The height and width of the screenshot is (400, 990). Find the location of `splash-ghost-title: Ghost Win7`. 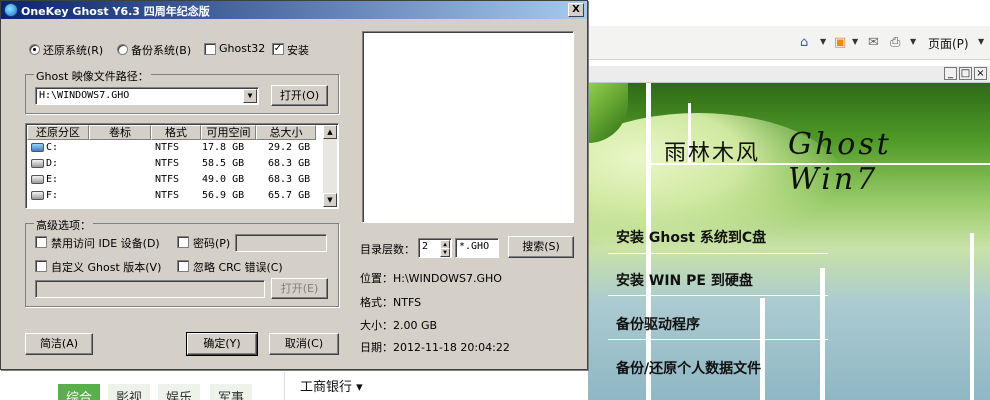

splash-ghost-title: Ghost Win7 is located at coordinates (840, 162).